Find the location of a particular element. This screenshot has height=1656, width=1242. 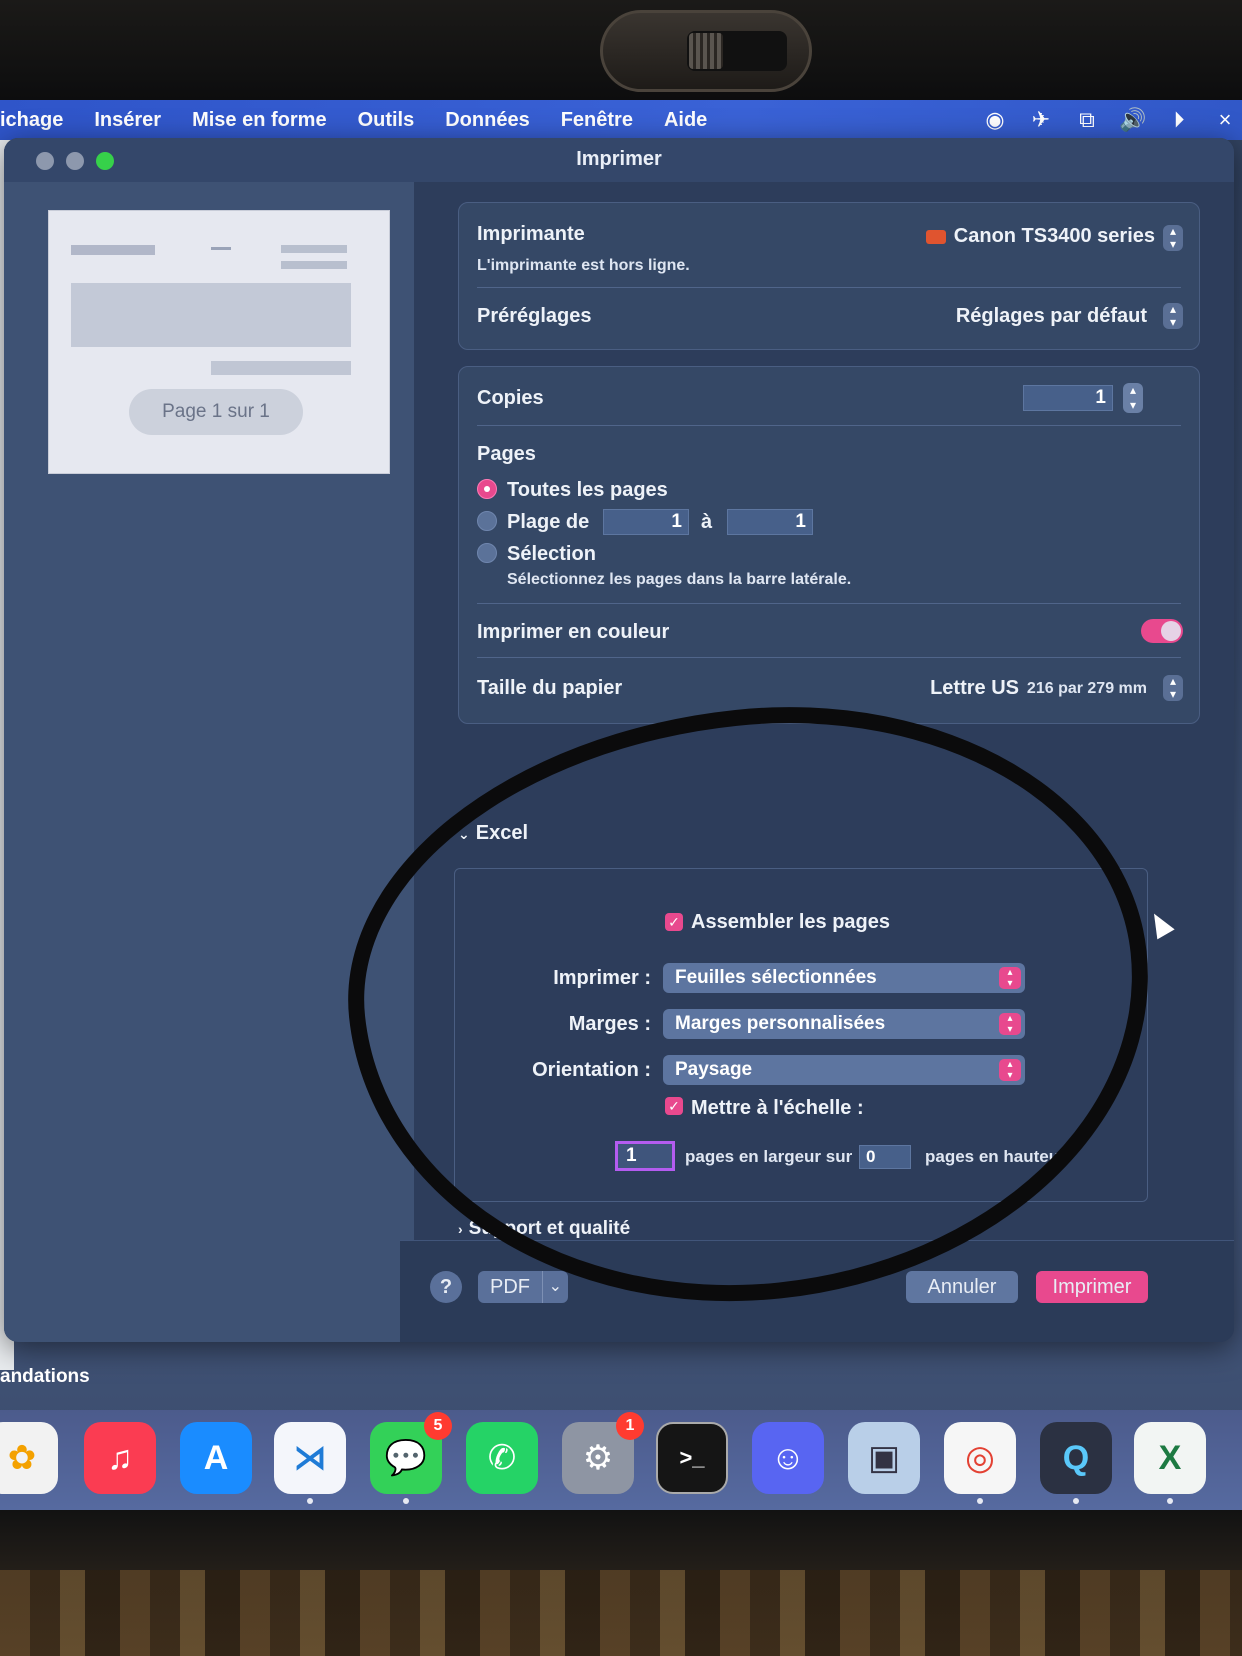

collate-checkbox: ✓ is located at coordinates (674, 922).